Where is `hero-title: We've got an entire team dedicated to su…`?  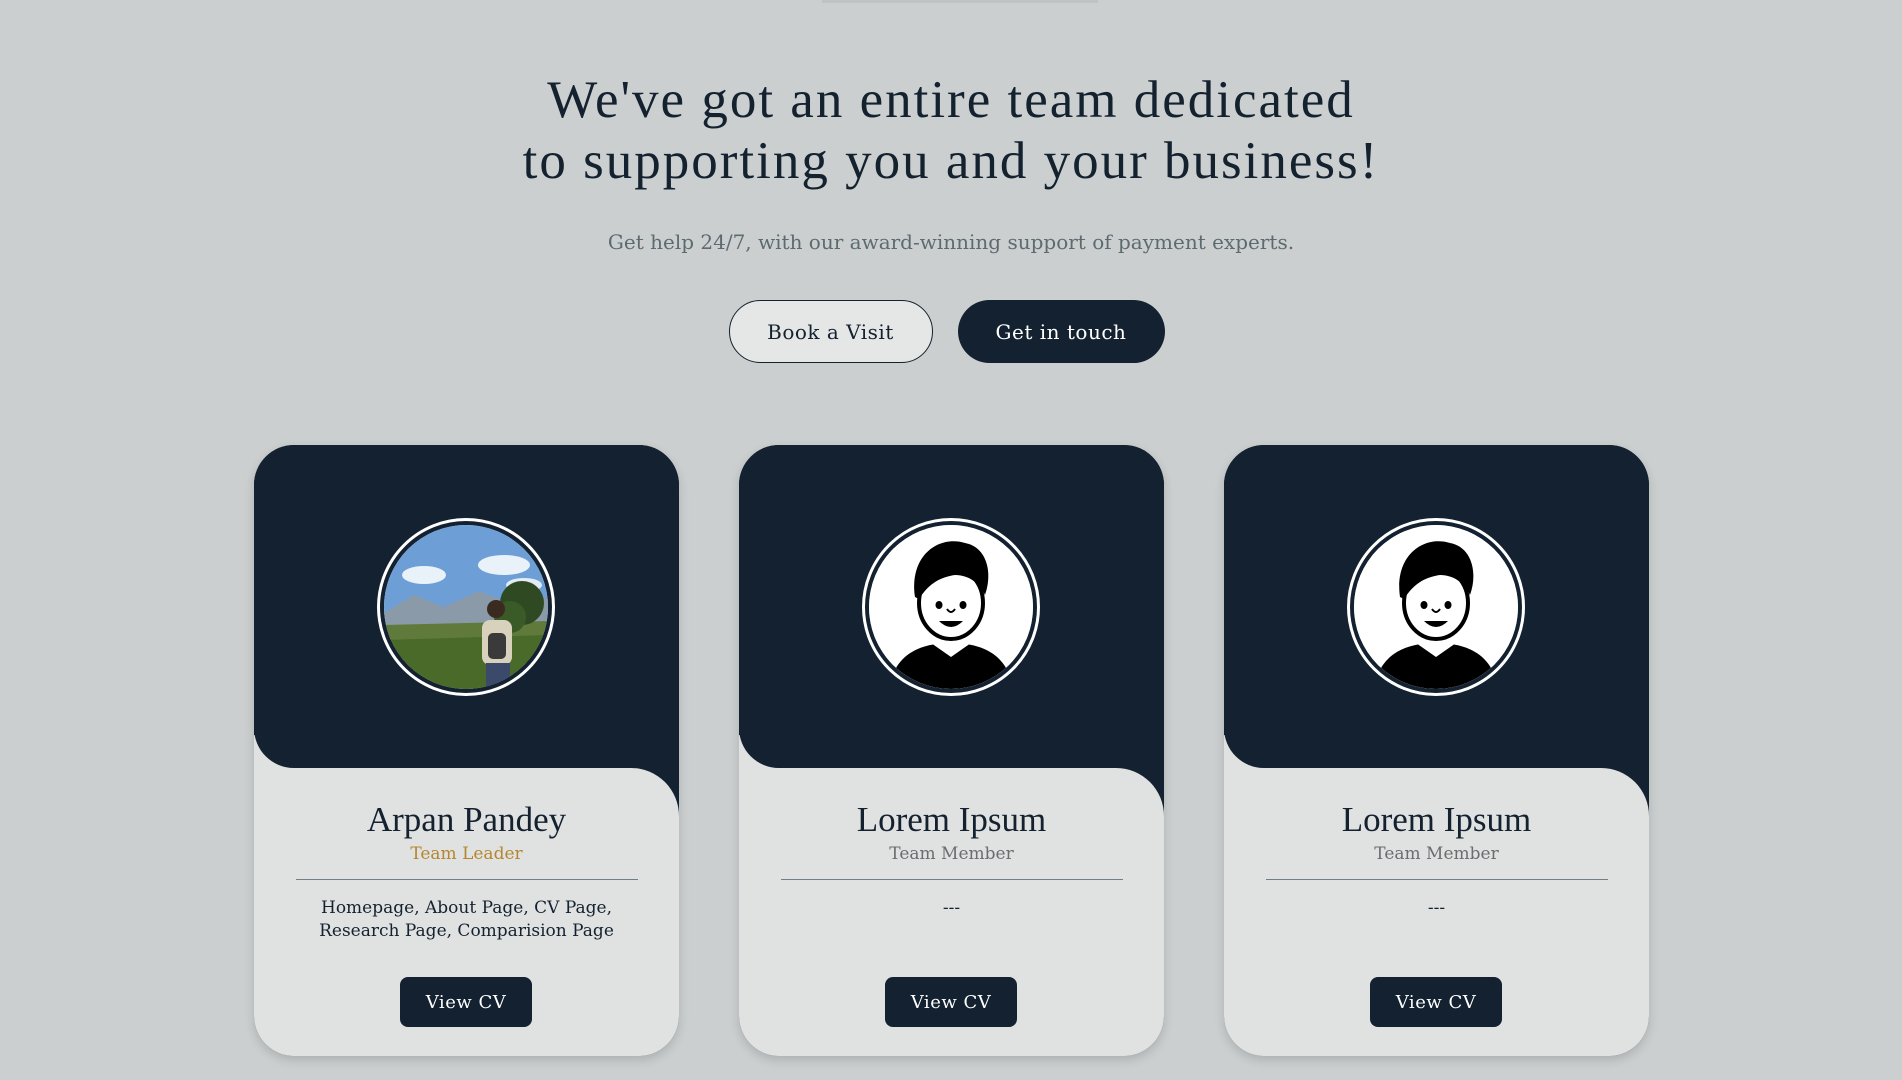
hero-title: We've got an entire team dedicated to su… is located at coordinates (951, 131).